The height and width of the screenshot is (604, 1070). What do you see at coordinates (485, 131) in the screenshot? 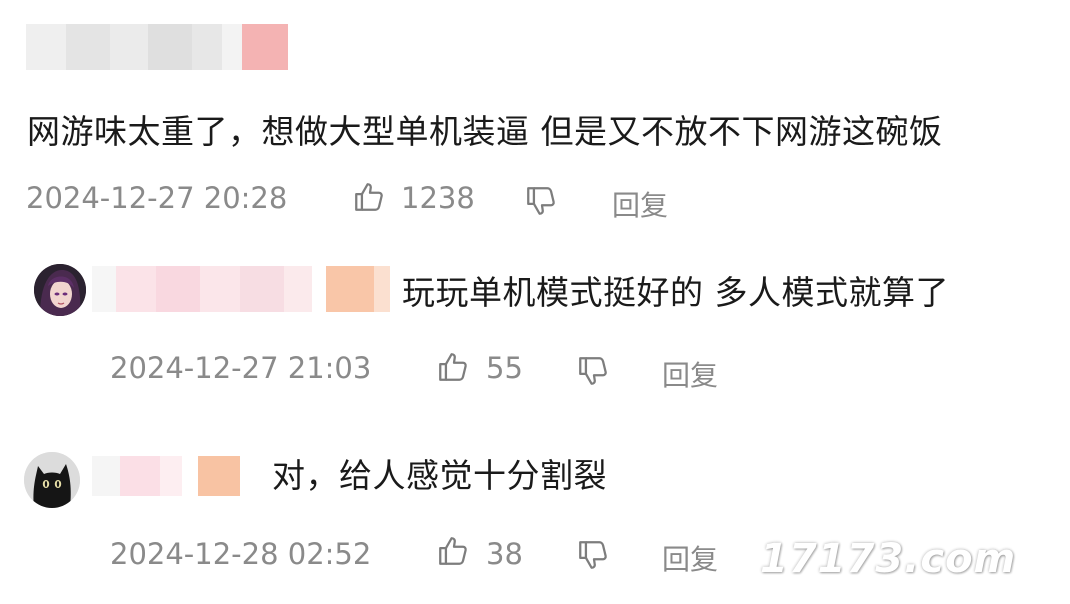
I see `comment-text: 网游味太重了，想做大型单机装逼 但是又不放不下网游这碗饭` at bounding box center [485, 131].